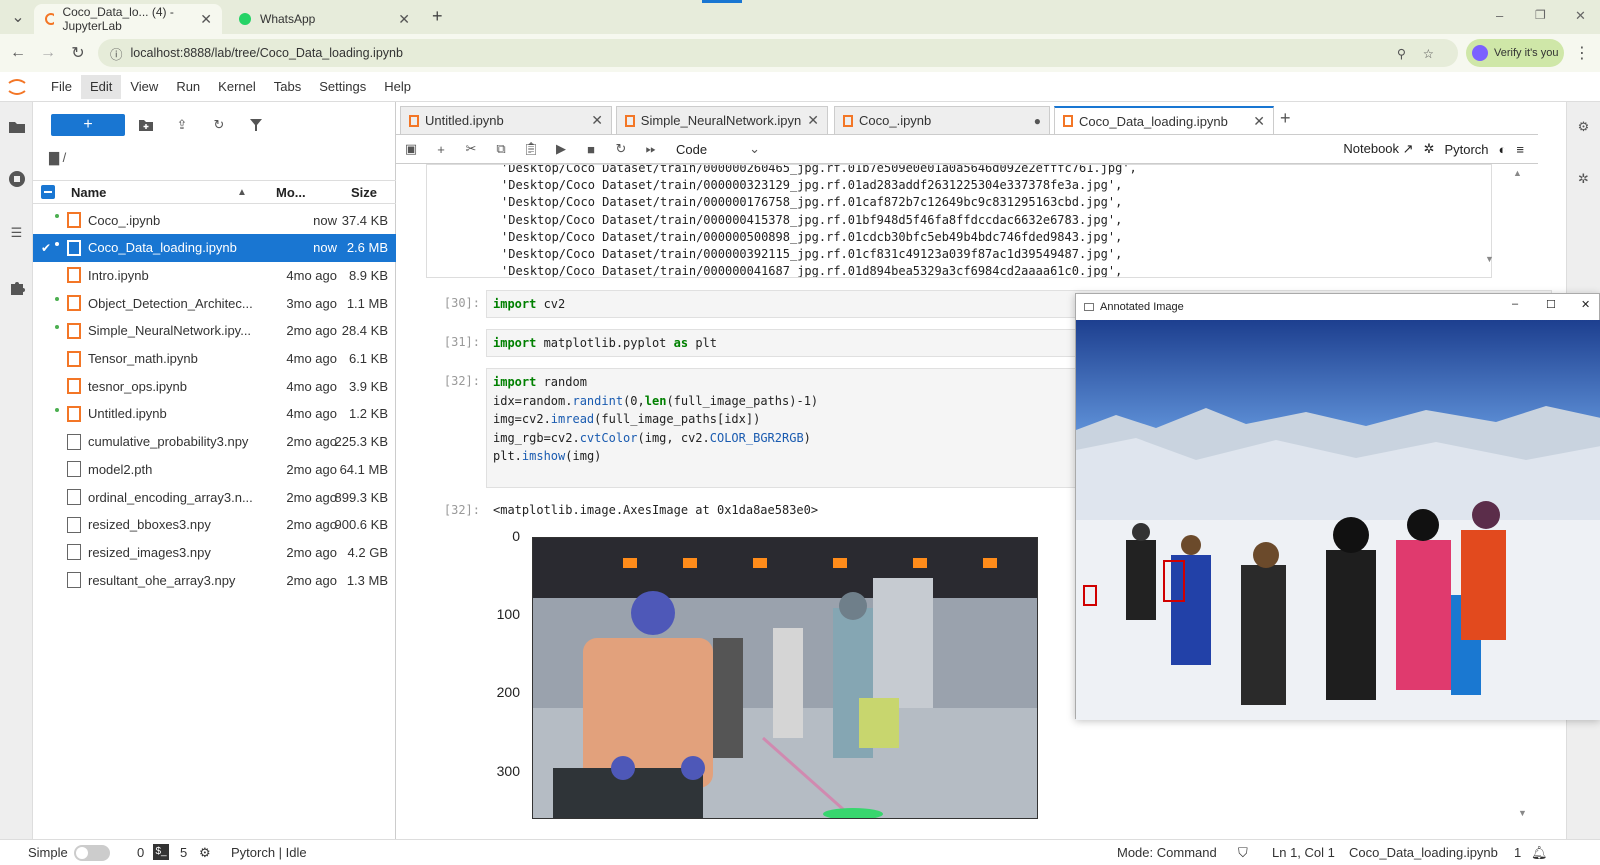 Image resolution: width=1600 pixels, height=865 pixels. What do you see at coordinates (214, 580) in the screenshot?
I see `file-list-item: resultant_ohe_array3.npy 2mo ago 1.3 MB` at bounding box center [214, 580].